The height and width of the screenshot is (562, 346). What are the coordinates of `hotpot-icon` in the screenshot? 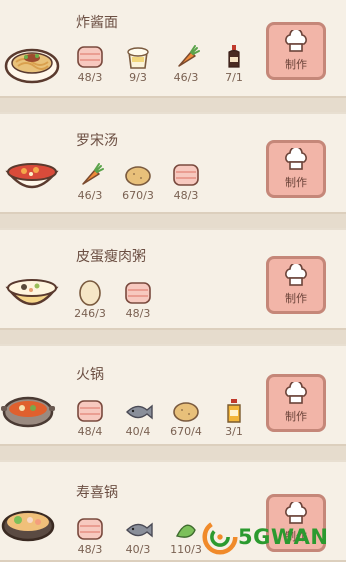 It's located at (28, 412).